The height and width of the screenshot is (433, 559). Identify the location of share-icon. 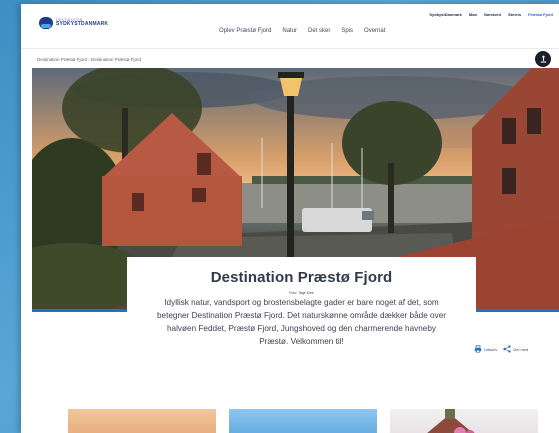
(543, 59).